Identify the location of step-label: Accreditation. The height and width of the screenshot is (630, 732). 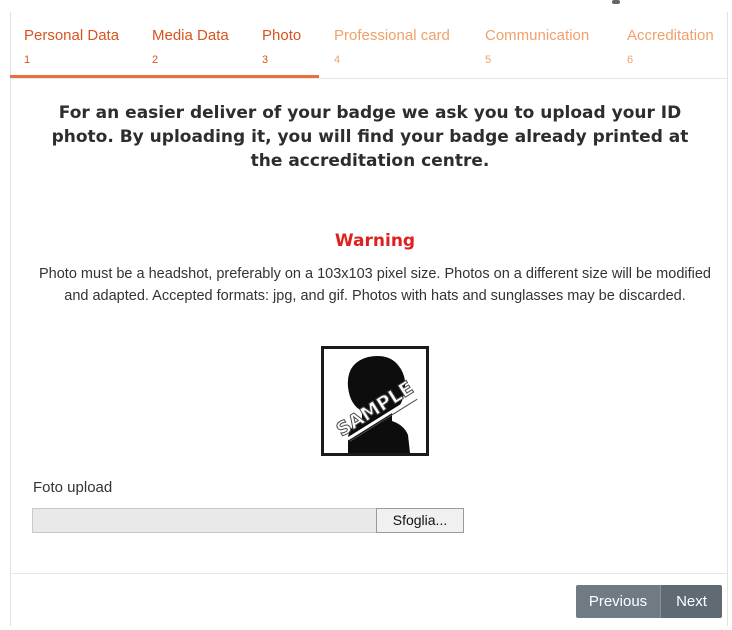
(670, 35).